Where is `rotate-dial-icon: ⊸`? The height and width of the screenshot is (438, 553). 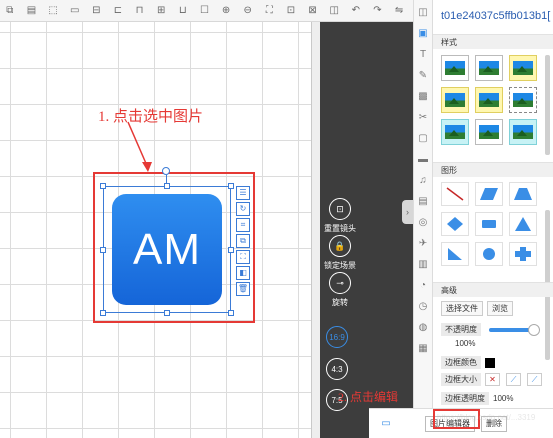 rotate-dial-icon: ⊸ is located at coordinates (340, 283).